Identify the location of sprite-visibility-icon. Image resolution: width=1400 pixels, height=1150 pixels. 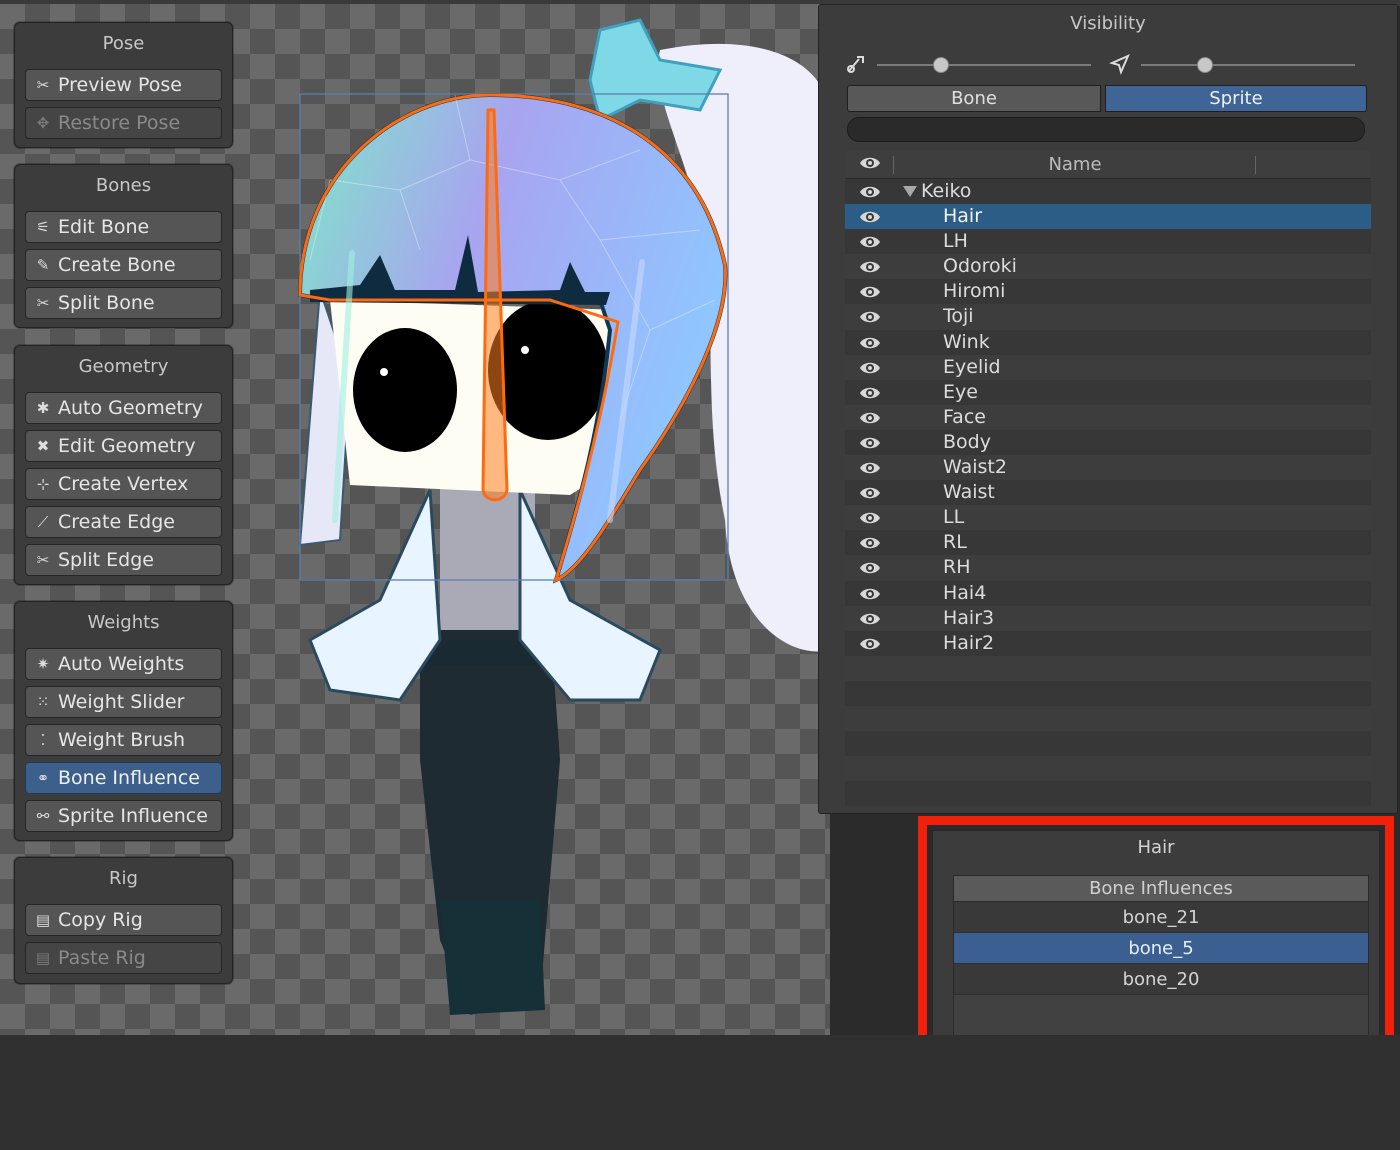
(1120, 64).